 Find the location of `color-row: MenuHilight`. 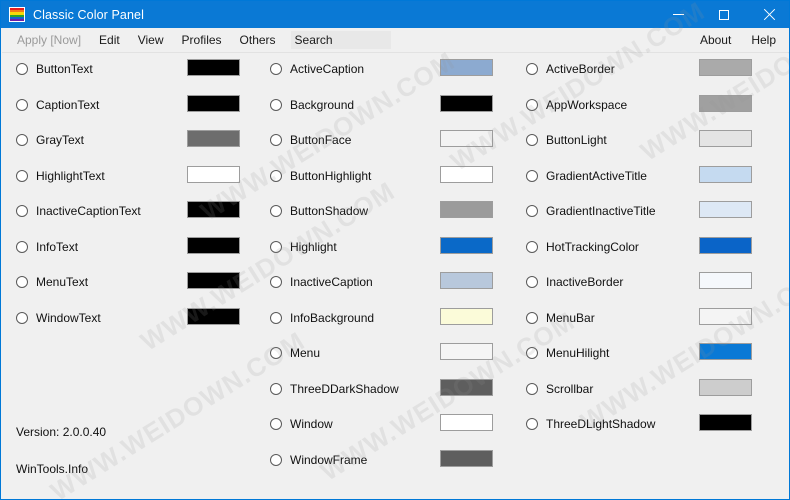

color-row: MenuHilight is located at coordinates (651, 356).